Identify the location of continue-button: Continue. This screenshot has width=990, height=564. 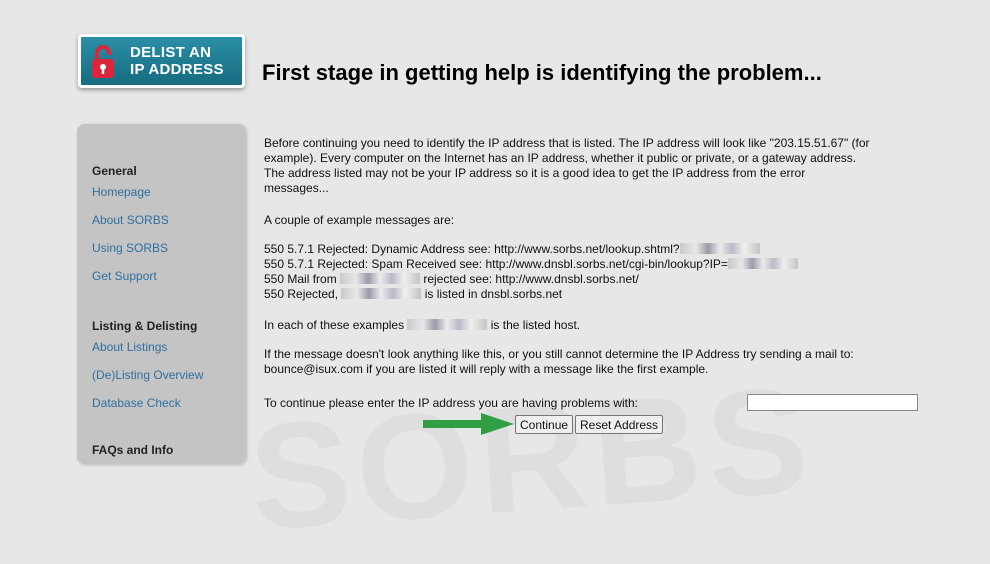
(544, 424).